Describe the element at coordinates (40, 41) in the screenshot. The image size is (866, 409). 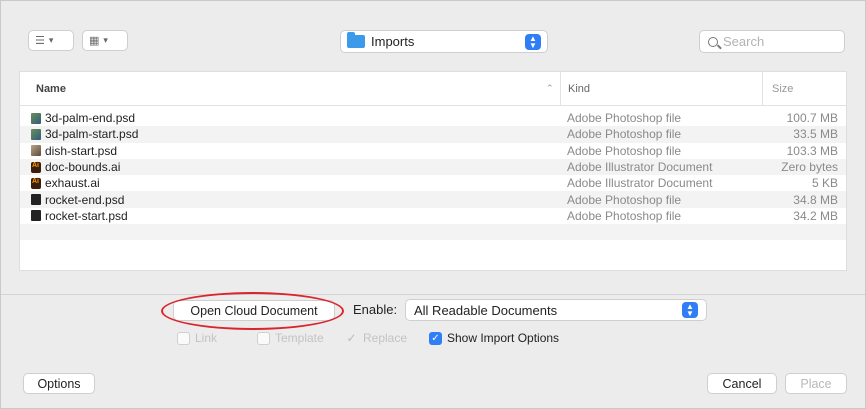
I see `list-icon: ☰` at that location.